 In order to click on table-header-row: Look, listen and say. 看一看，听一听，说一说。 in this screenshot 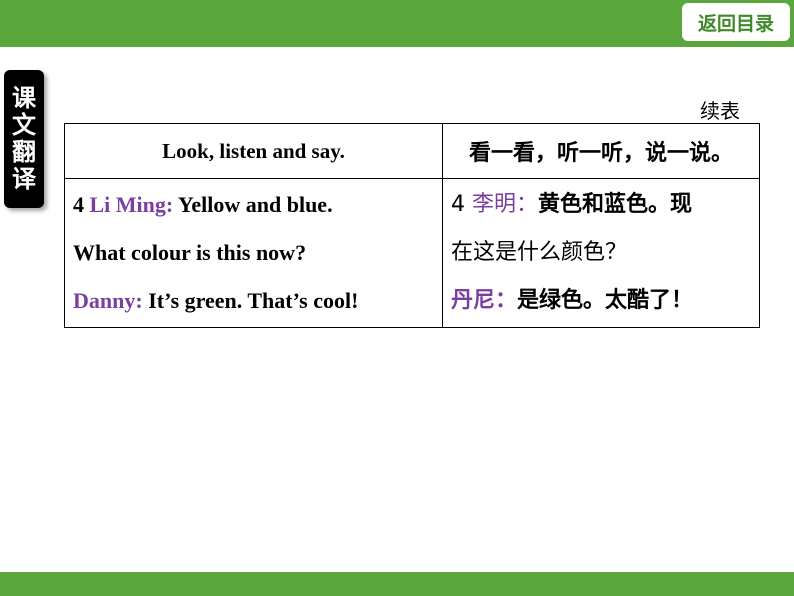, I will do `click(412, 151)`.